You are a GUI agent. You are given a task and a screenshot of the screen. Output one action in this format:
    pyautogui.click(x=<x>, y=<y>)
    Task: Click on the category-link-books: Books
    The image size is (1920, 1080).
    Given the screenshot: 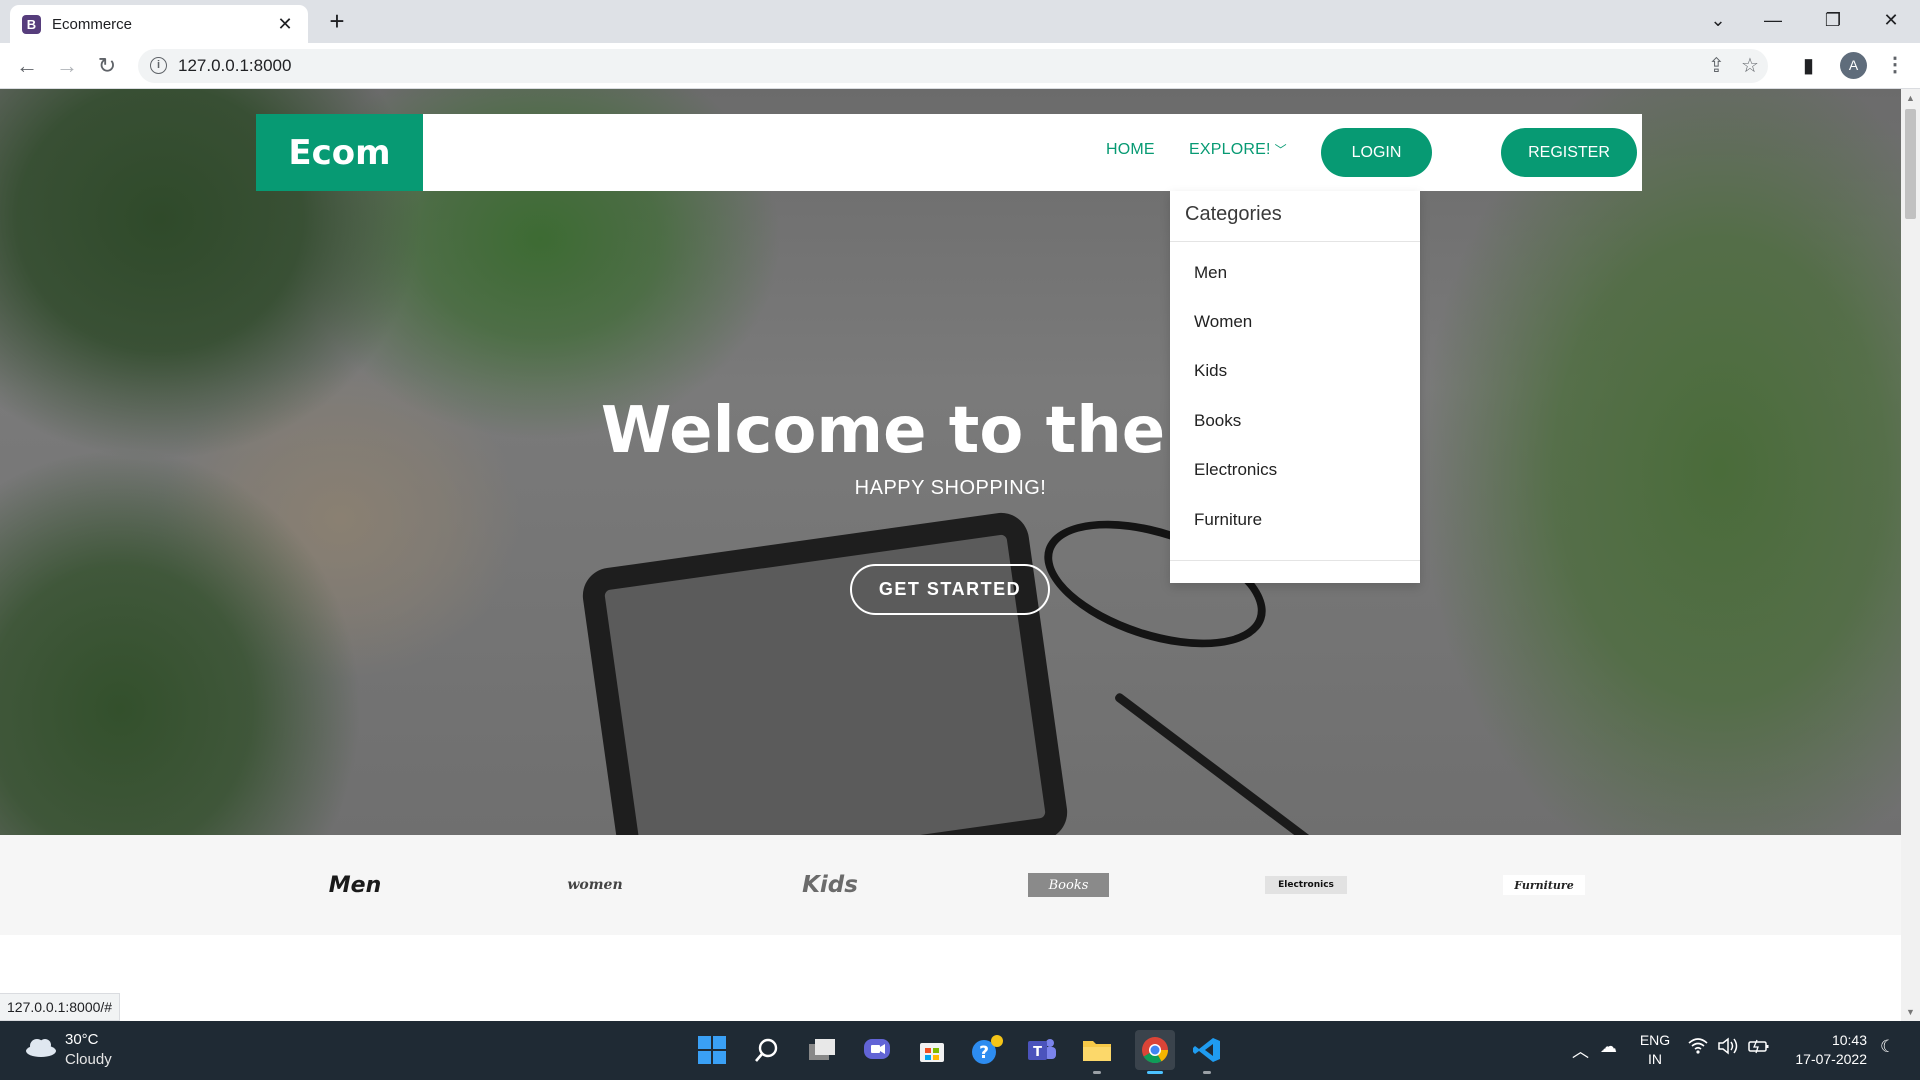 What is the action you would take?
    pyautogui.click(x=1217, y=421)
    